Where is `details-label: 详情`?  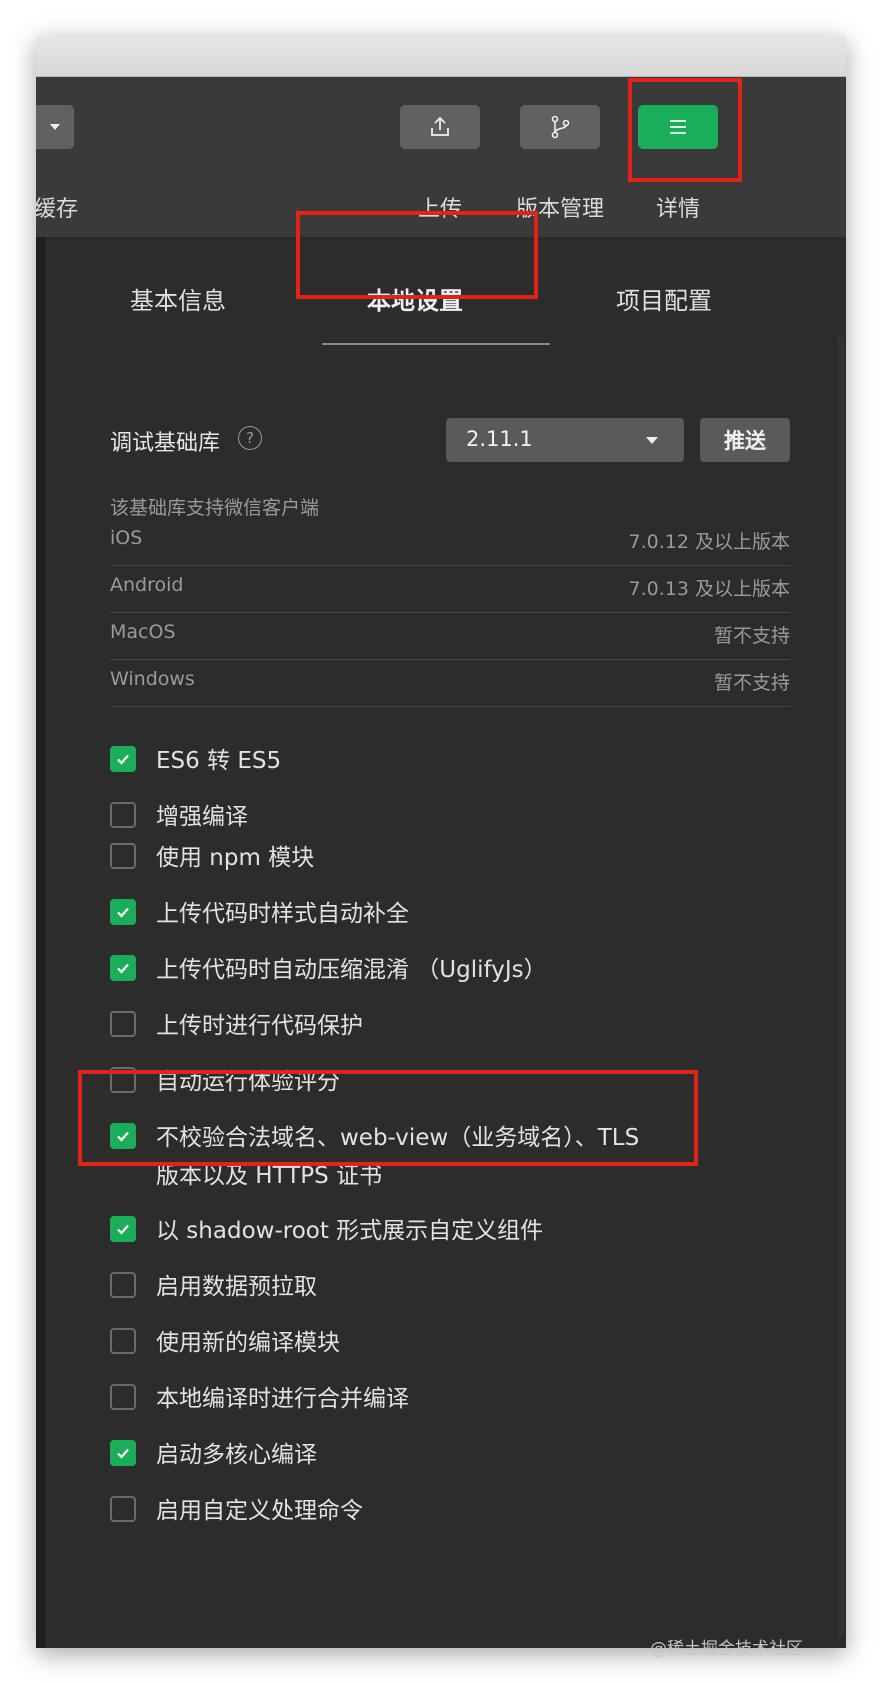
details-label: 详情 is located at coordinates (677, 209).